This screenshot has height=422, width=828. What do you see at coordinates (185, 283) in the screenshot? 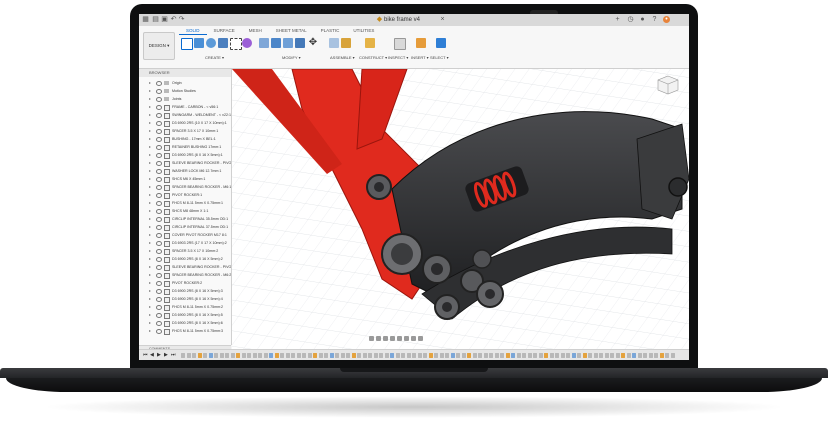
I see `browser-component-item: ▸ PIVOT ROCKER:2` at bounding box center [185, 283].